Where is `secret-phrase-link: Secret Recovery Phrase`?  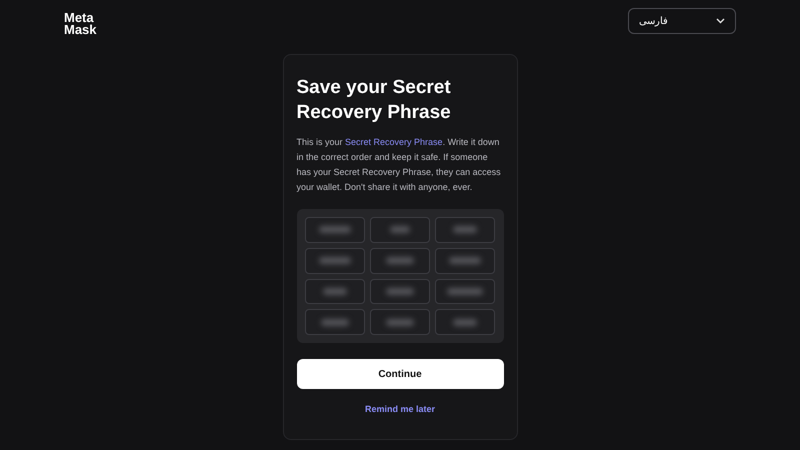
secret-phrase-link: Secret Recovery Phrase is located at coordinates (394, 142).